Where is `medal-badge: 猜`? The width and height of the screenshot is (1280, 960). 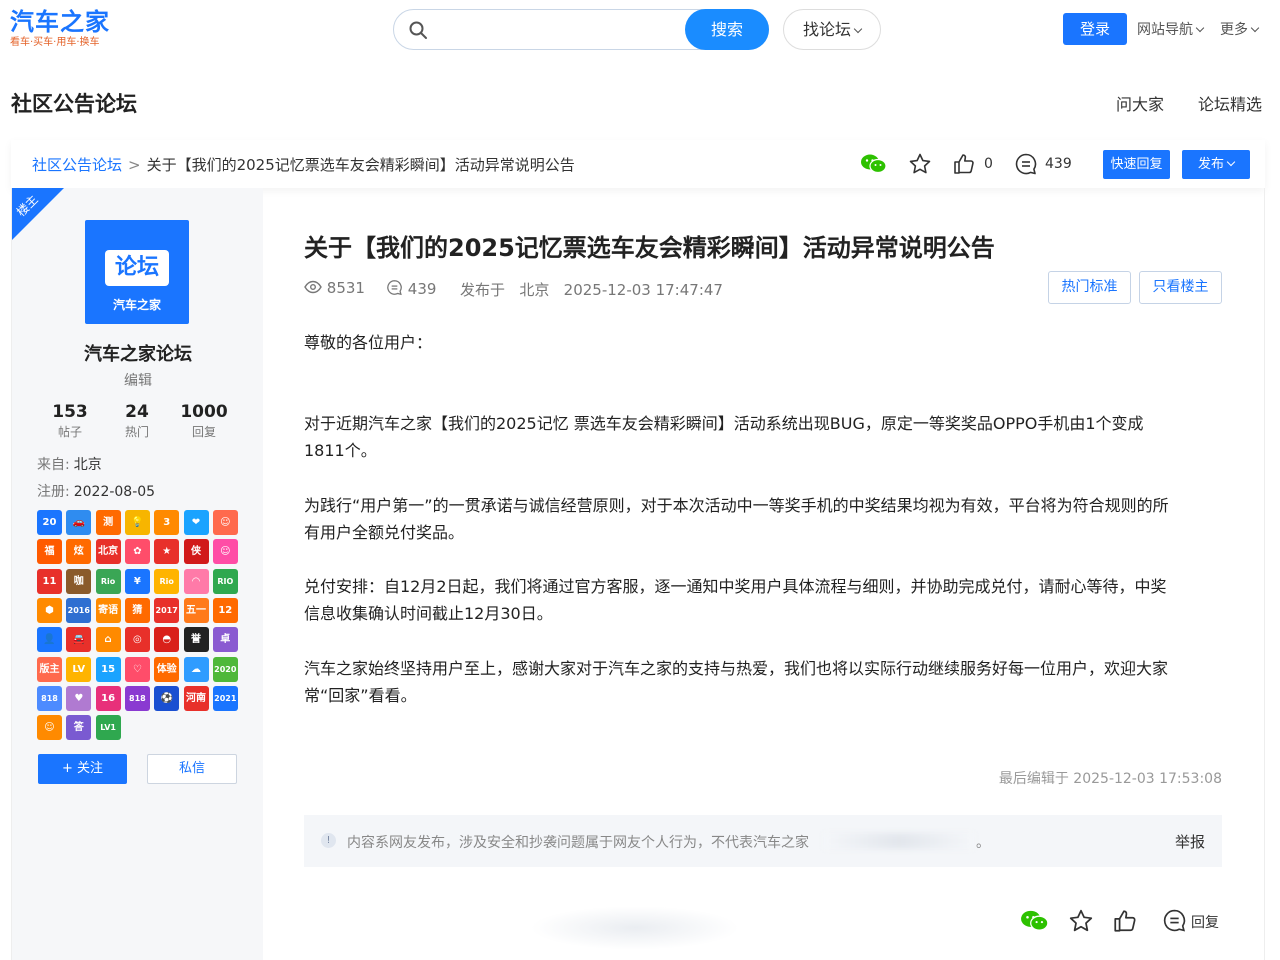
medal-badge: 猜 is located at coordinates (137, 610).